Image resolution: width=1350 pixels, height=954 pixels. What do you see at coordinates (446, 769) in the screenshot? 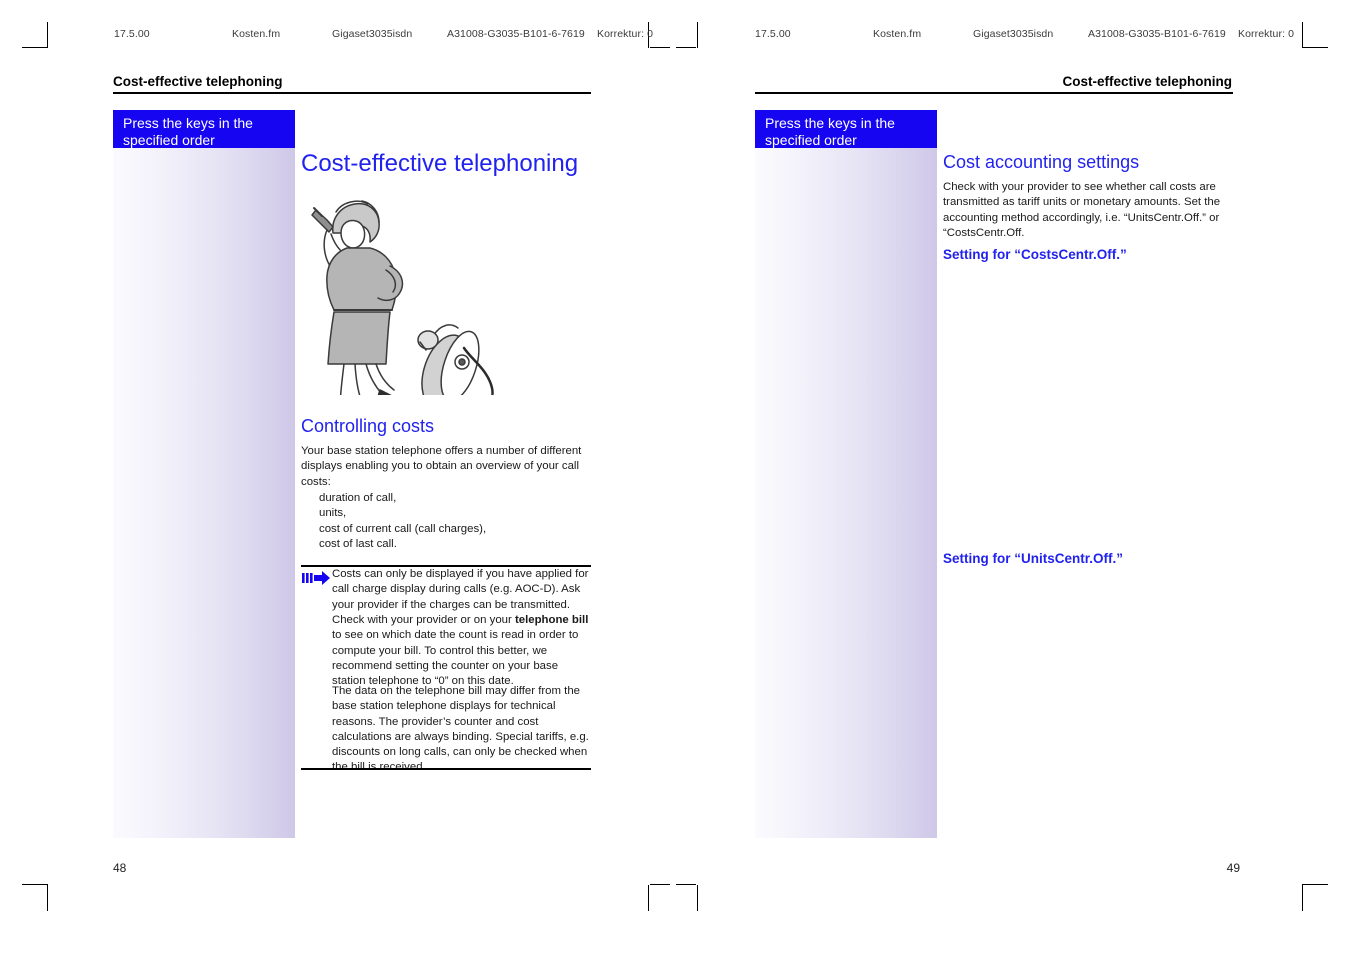
I see `note-rule-bottom` at bounding box center [446, 769].